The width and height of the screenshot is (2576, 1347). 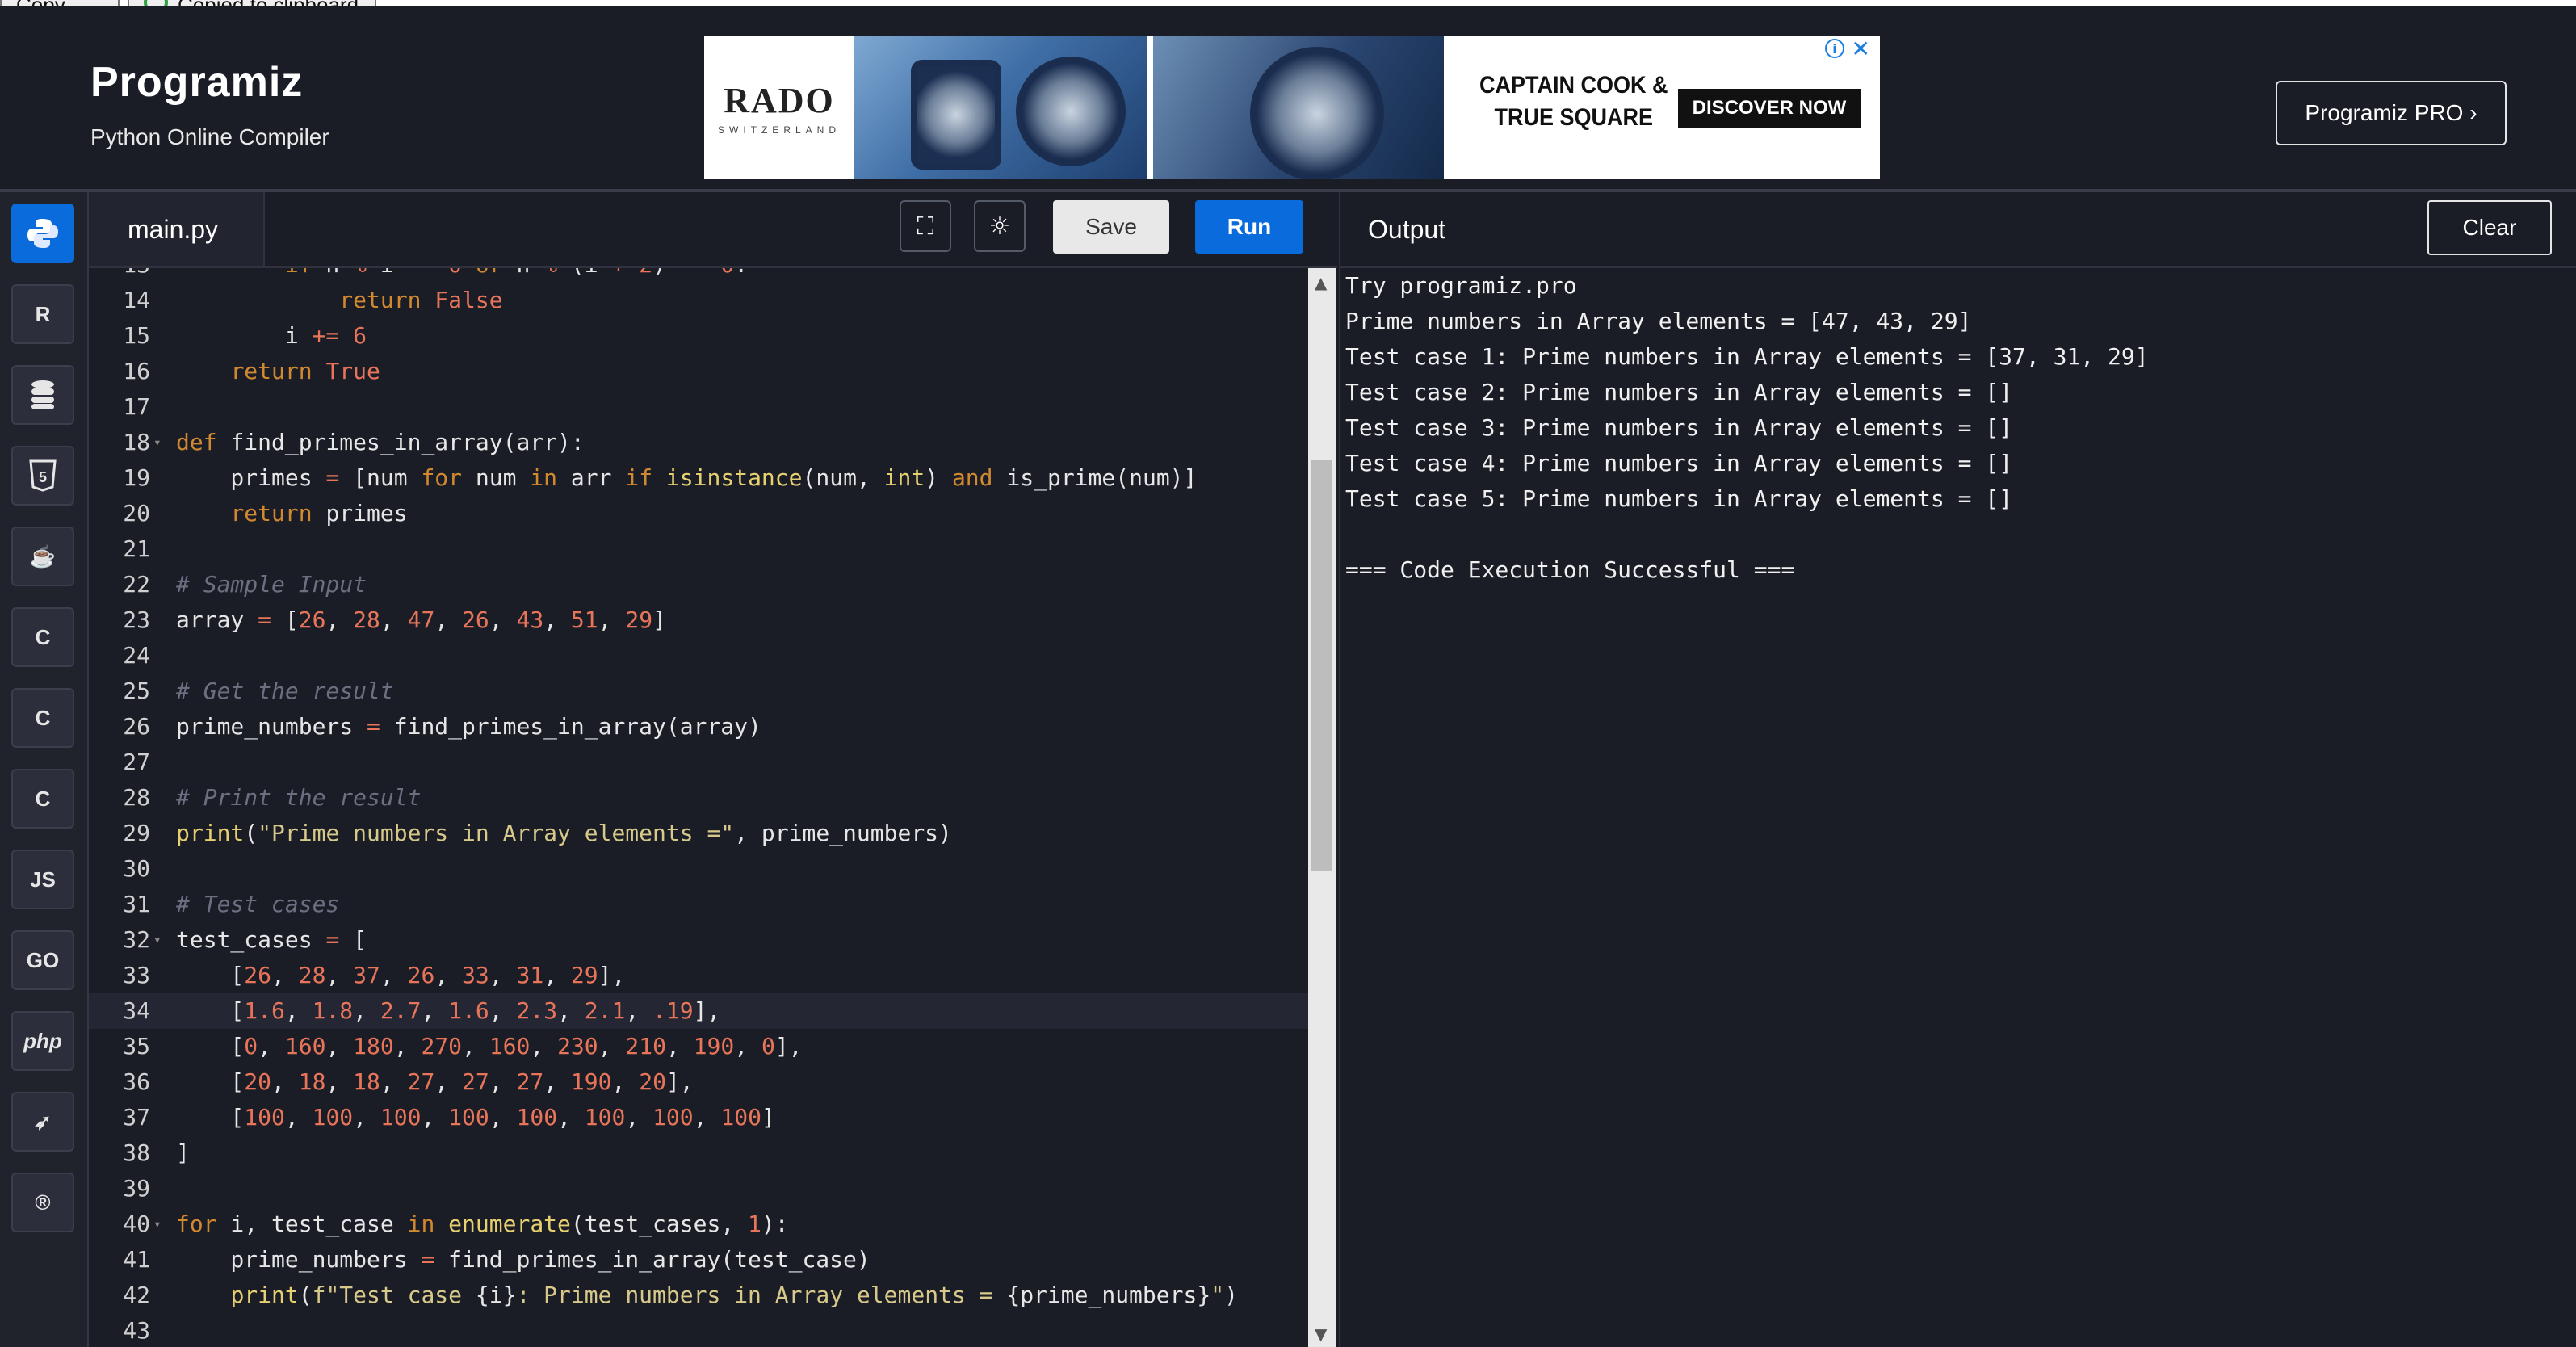 What do you see at coordinates (156, 1152) in the screenshot?
I see `code-line: 38]` at bounding box center [156, 1152].